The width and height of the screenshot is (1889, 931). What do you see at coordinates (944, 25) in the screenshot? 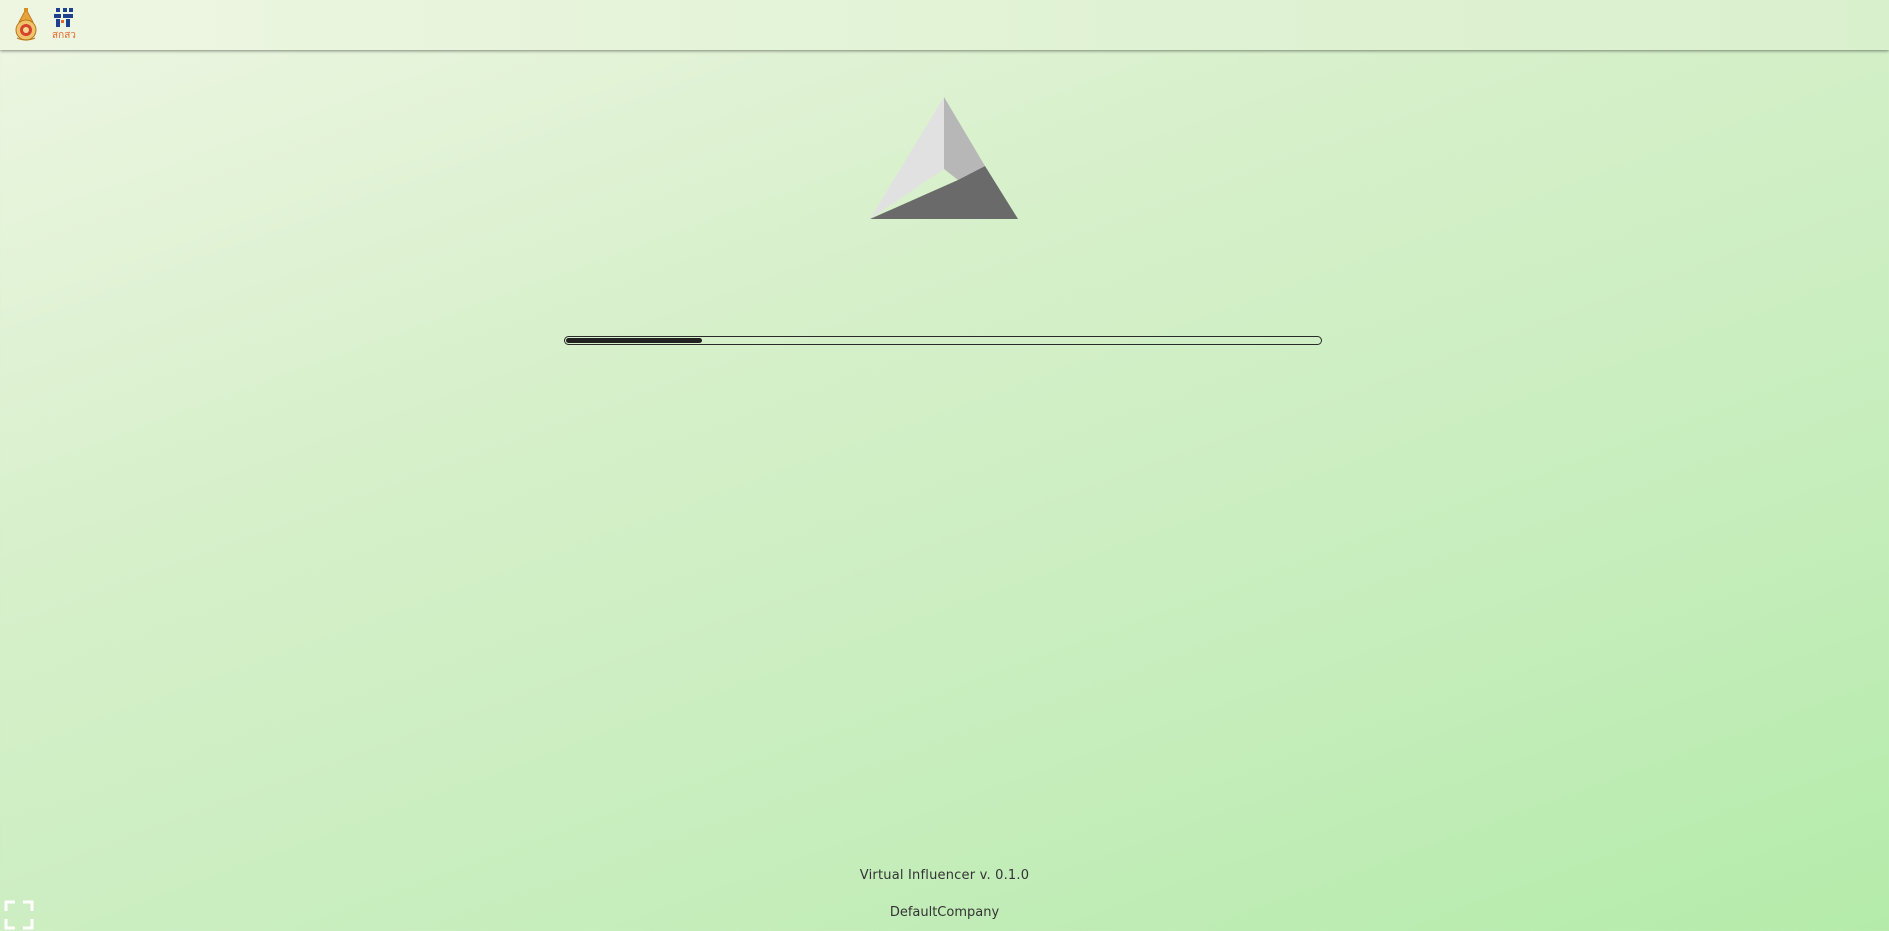
I see `top-header-bar: สกสว` at bounding box center [944, 25].